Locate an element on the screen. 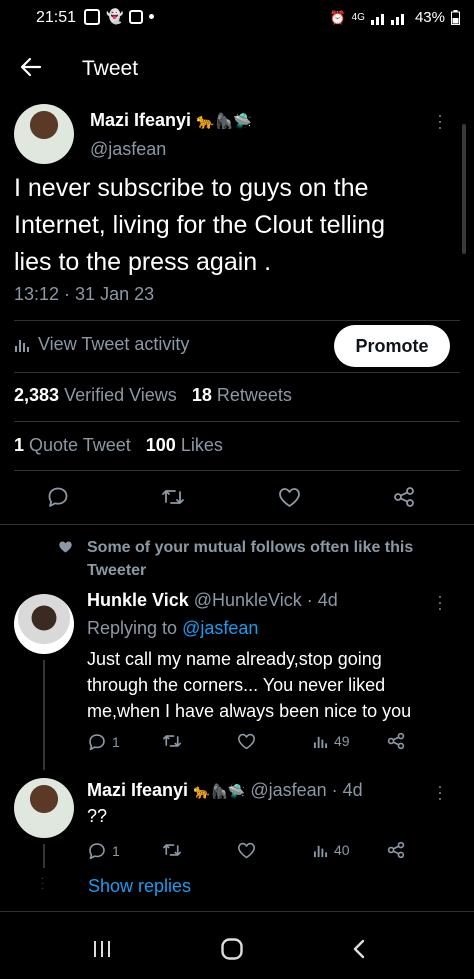 The width and height of the screenshot is (474, 979). recent-apps-button is located at coordinates (102, 949).